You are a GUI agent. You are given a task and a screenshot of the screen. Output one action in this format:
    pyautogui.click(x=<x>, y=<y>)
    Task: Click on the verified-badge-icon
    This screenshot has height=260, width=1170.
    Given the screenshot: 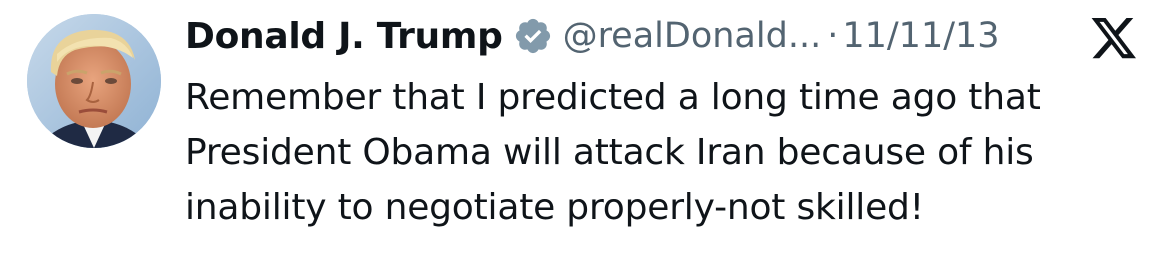 What is the action you would take?
    pyautogui.click(x=533, y=36)
    